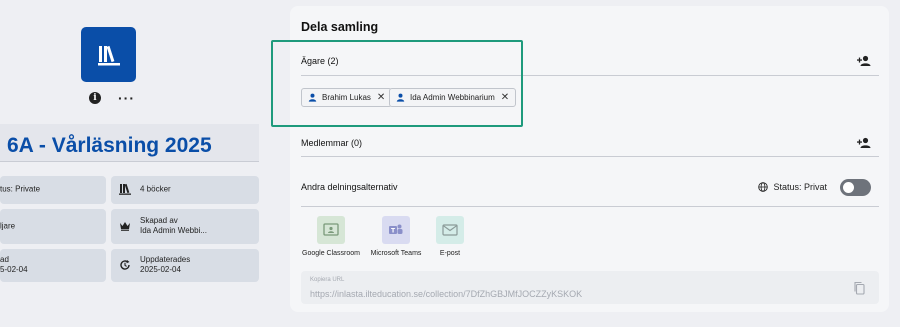 The image size is (900, 327). What do you see at coordinates (20, 189) in the screenshot?
I see `status-text: tus: Private` at bounding box center [20, 189].